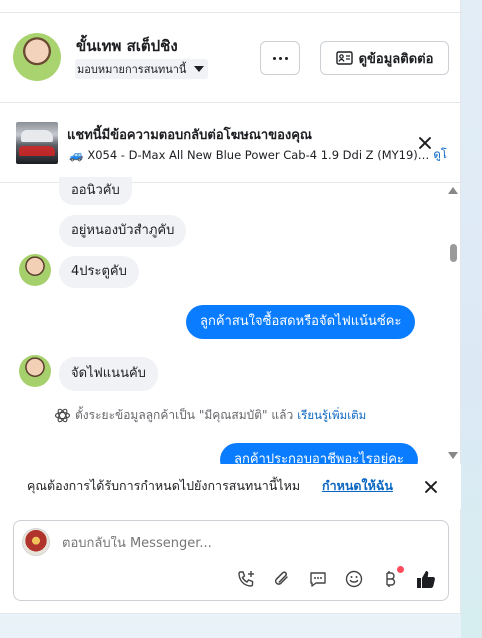 The width and height of the screenshot is (482, 638). What do you see at coordinates (400, 569) in the screenshot?
I see `notification-dot` at bounding box center [400, 569].